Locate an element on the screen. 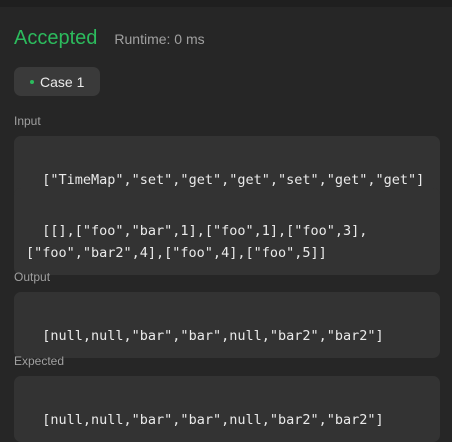 The height and width of the screenshot is (442, 452). result-header: Accepted Runtime: 0 ms is located at coordinates (109, 38).